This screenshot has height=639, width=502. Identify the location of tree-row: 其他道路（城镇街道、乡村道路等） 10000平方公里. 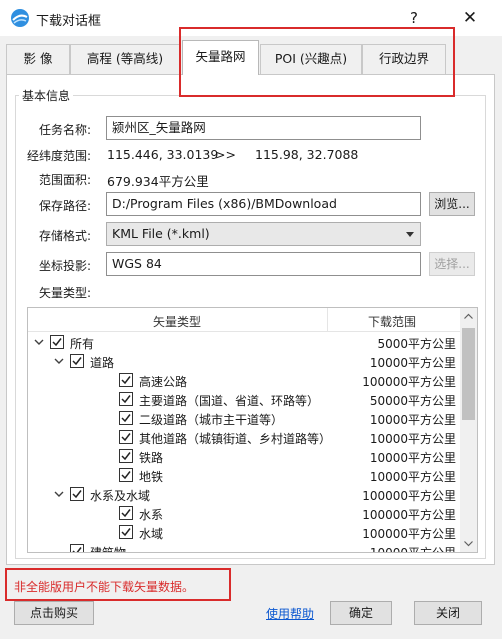
(244, 437).